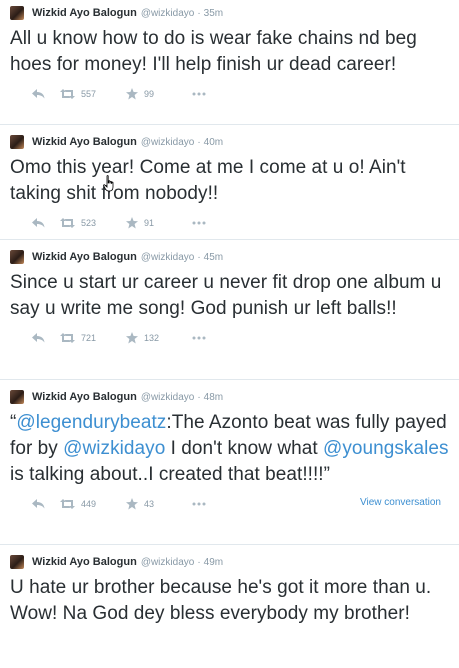 The image size is (459, 668). What do you see at coordinates (91, 422) in the screenshot?
I see `mention-link: @legendurybeatz` at bounding box center [91, 422].